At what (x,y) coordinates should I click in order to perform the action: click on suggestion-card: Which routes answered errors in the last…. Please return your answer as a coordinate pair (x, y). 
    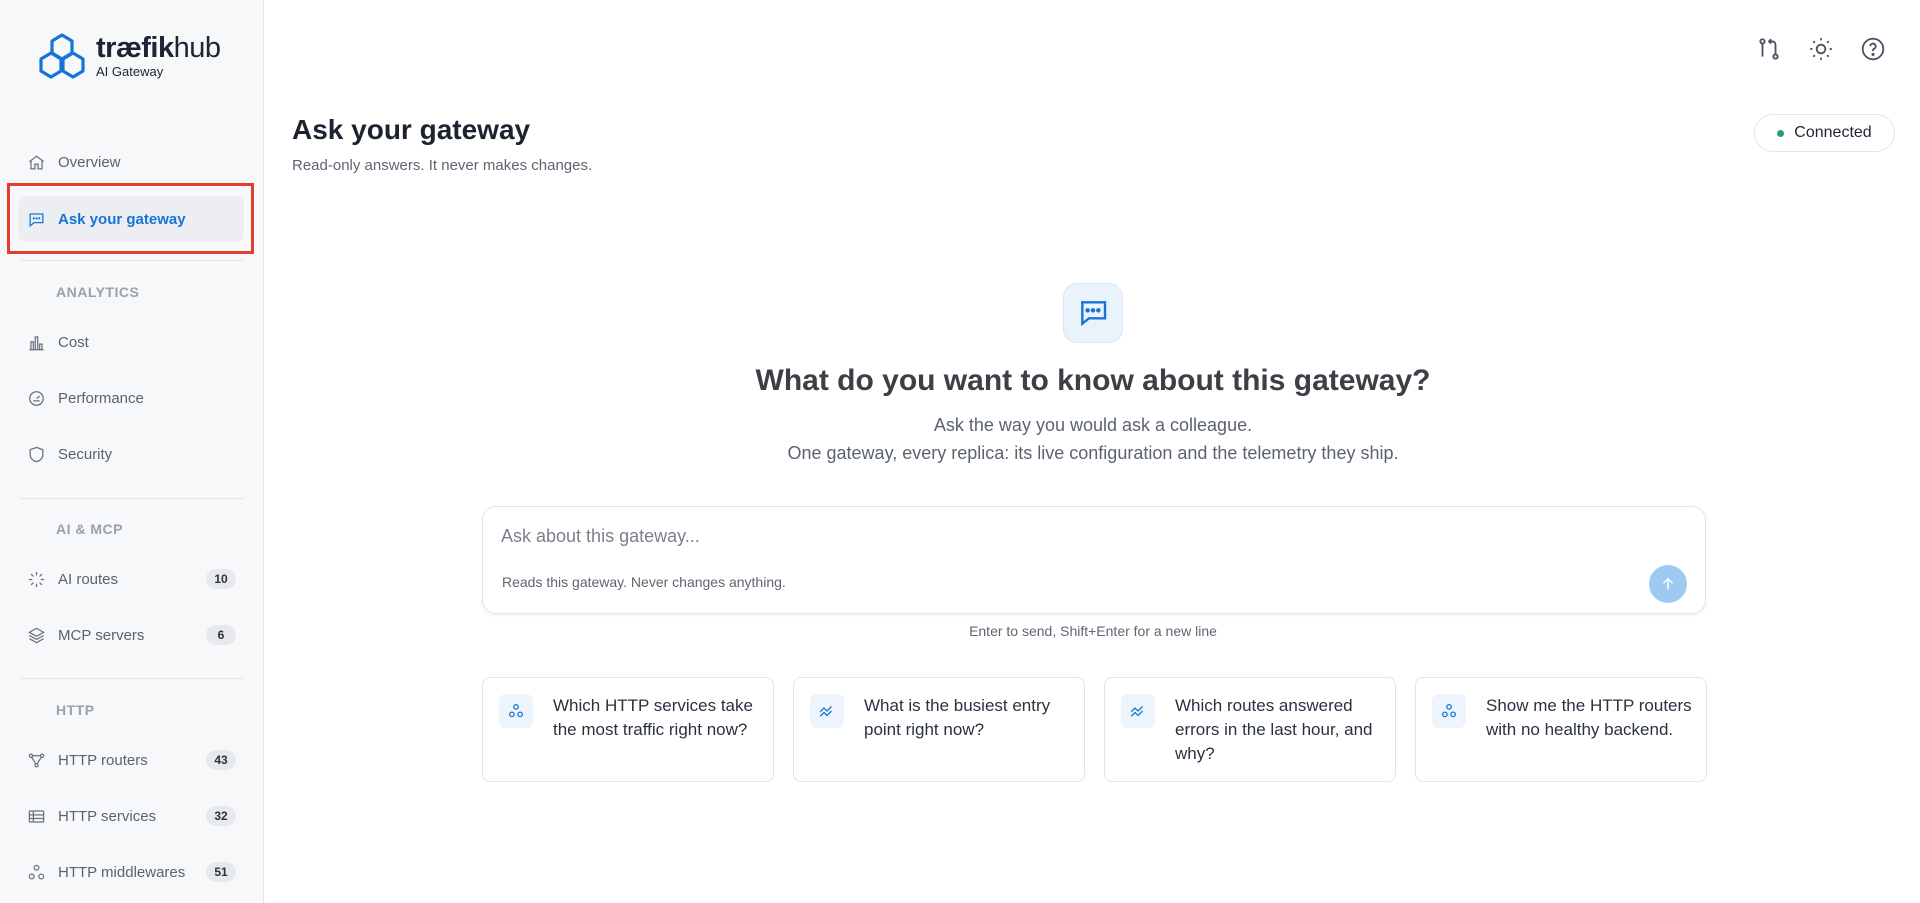
    Looking at the image, I should click on (1250, 729).